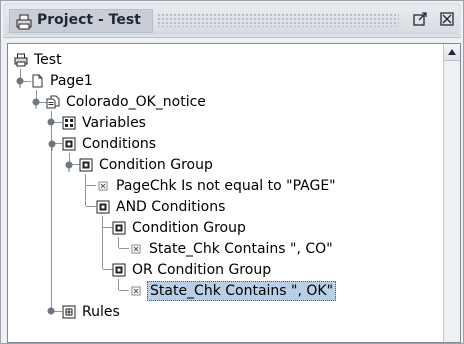 The height and width of the screenshot is (344, 464). Describe the element at coordinates (451, 193) in the screenshot. I see `vertical-scrollbar` at that location.